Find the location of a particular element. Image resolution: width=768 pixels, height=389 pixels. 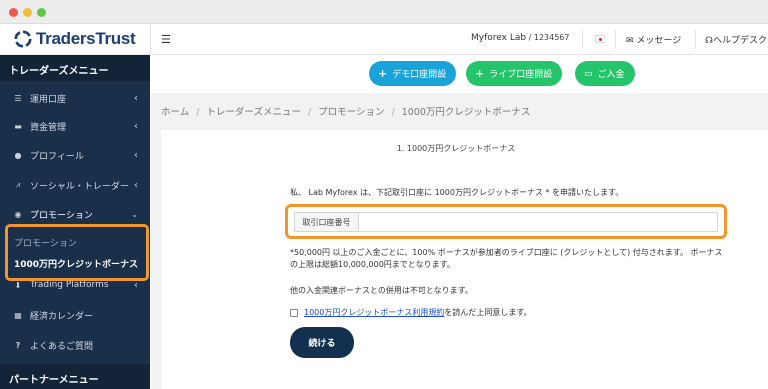

sidebar-item-economic-calendar: ▦ 経済カレンダー is located at coordinates (75, 315).